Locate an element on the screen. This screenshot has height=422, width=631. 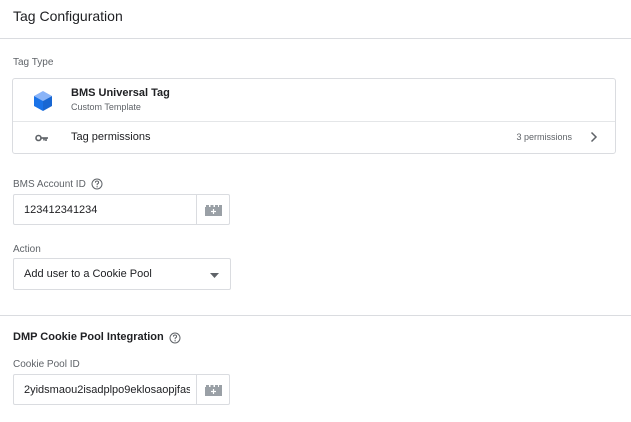
permissions-count: 3 permissions is located at coordinates (544, 137).